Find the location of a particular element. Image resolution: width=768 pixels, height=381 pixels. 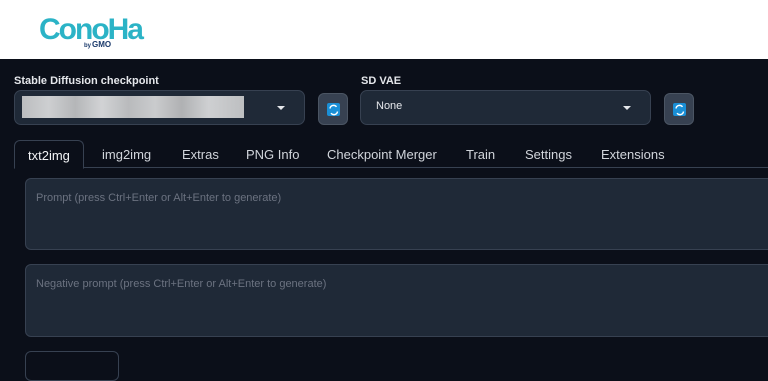

vae-value: None is located at coordinates (389, 106).